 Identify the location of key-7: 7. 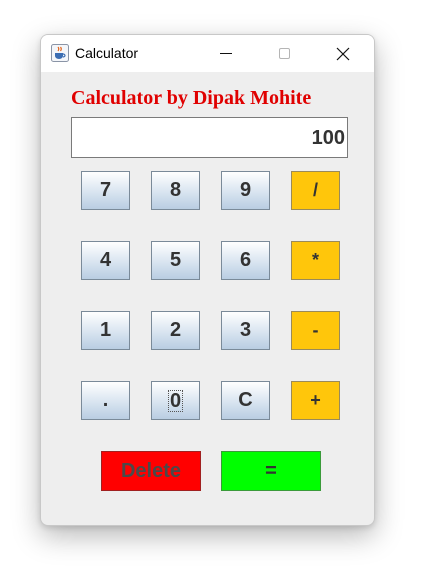
(105, 190).